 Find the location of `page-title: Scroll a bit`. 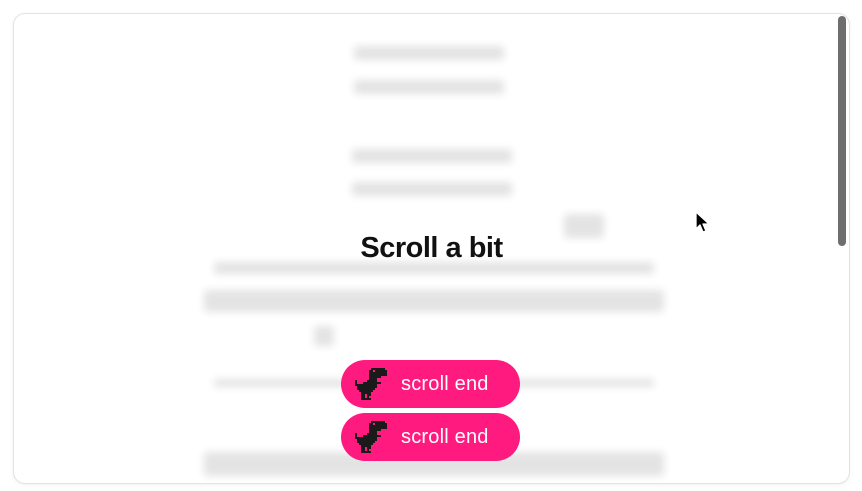

page-title: Scroll a bit is located at coordinates (431, 248).